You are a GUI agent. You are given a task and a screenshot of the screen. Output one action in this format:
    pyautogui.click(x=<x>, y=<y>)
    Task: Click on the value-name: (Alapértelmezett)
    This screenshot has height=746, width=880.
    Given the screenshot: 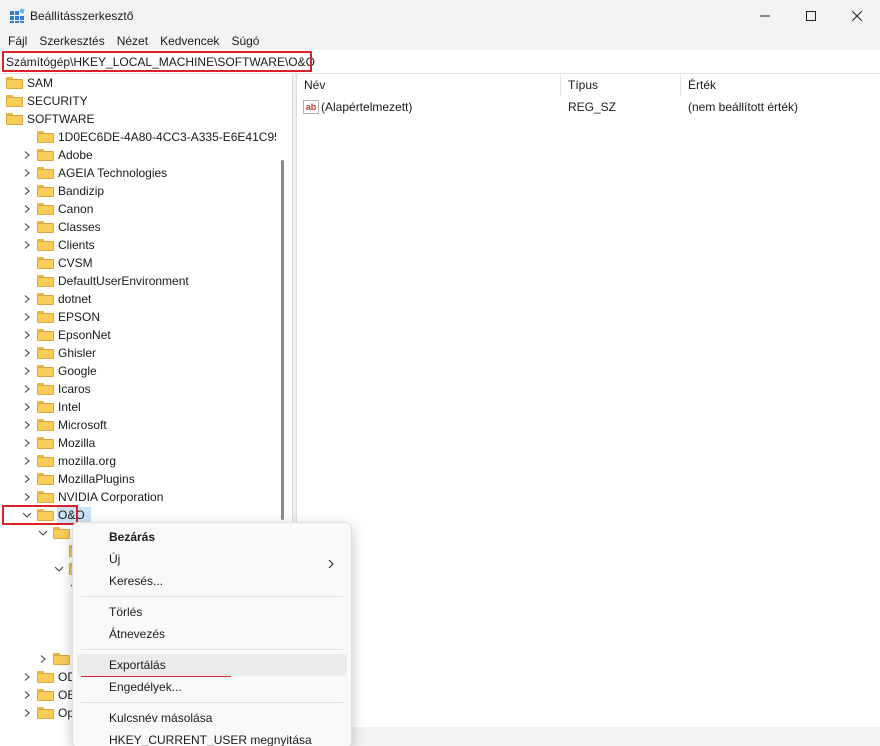 What is the action you would take?
    pyautogui.click(x=366, y=107)
    